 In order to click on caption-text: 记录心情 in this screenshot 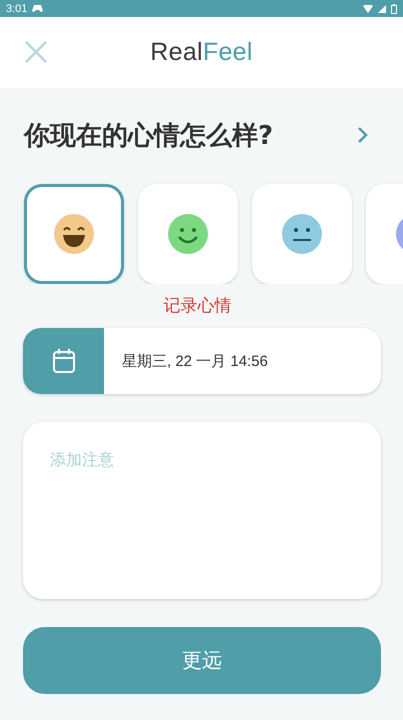, I will do `click(197, 306)`.